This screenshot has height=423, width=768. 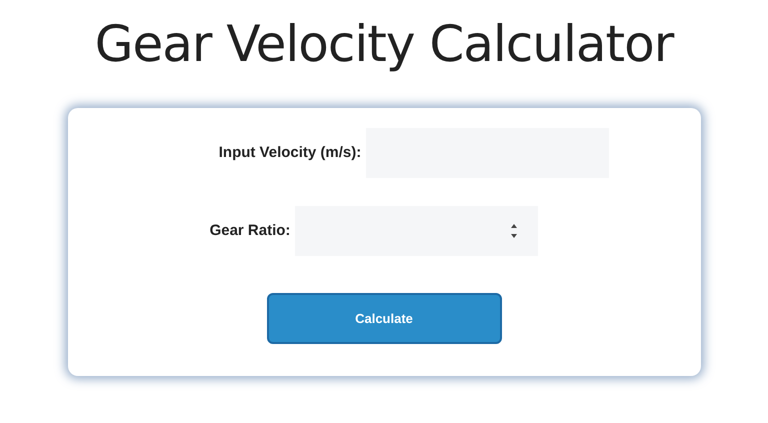 I want to click on number-field, so click(x=416, y=231).